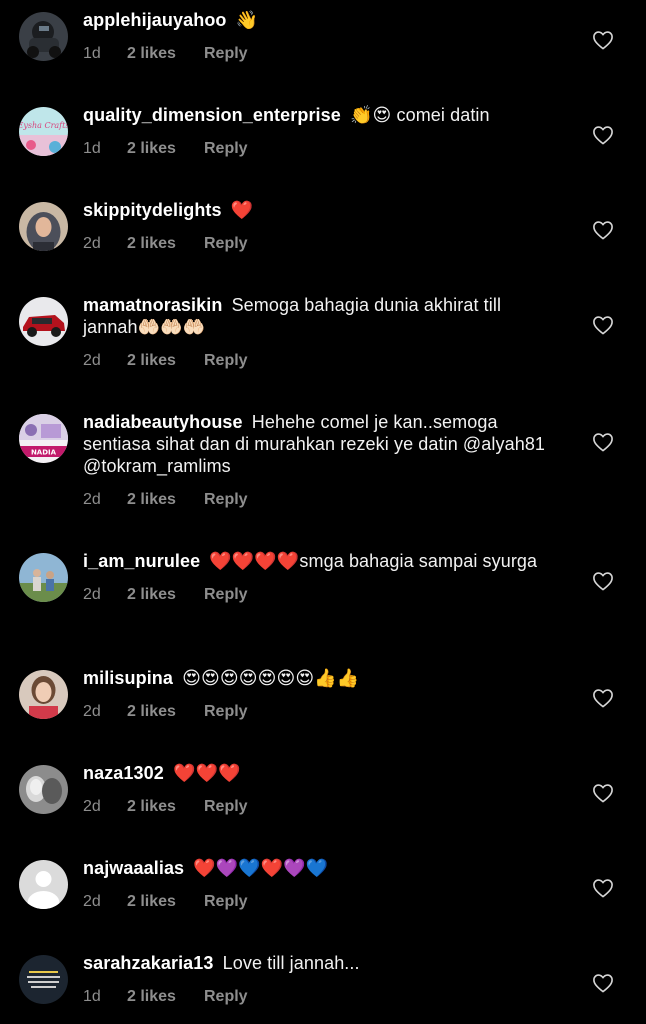 This screenshot has width=646, height=1024. What do you see at coordinates (155, 20) in the screenshot?
I see `comment-username: applehijauyahoo` at bounding box center [155, 20].